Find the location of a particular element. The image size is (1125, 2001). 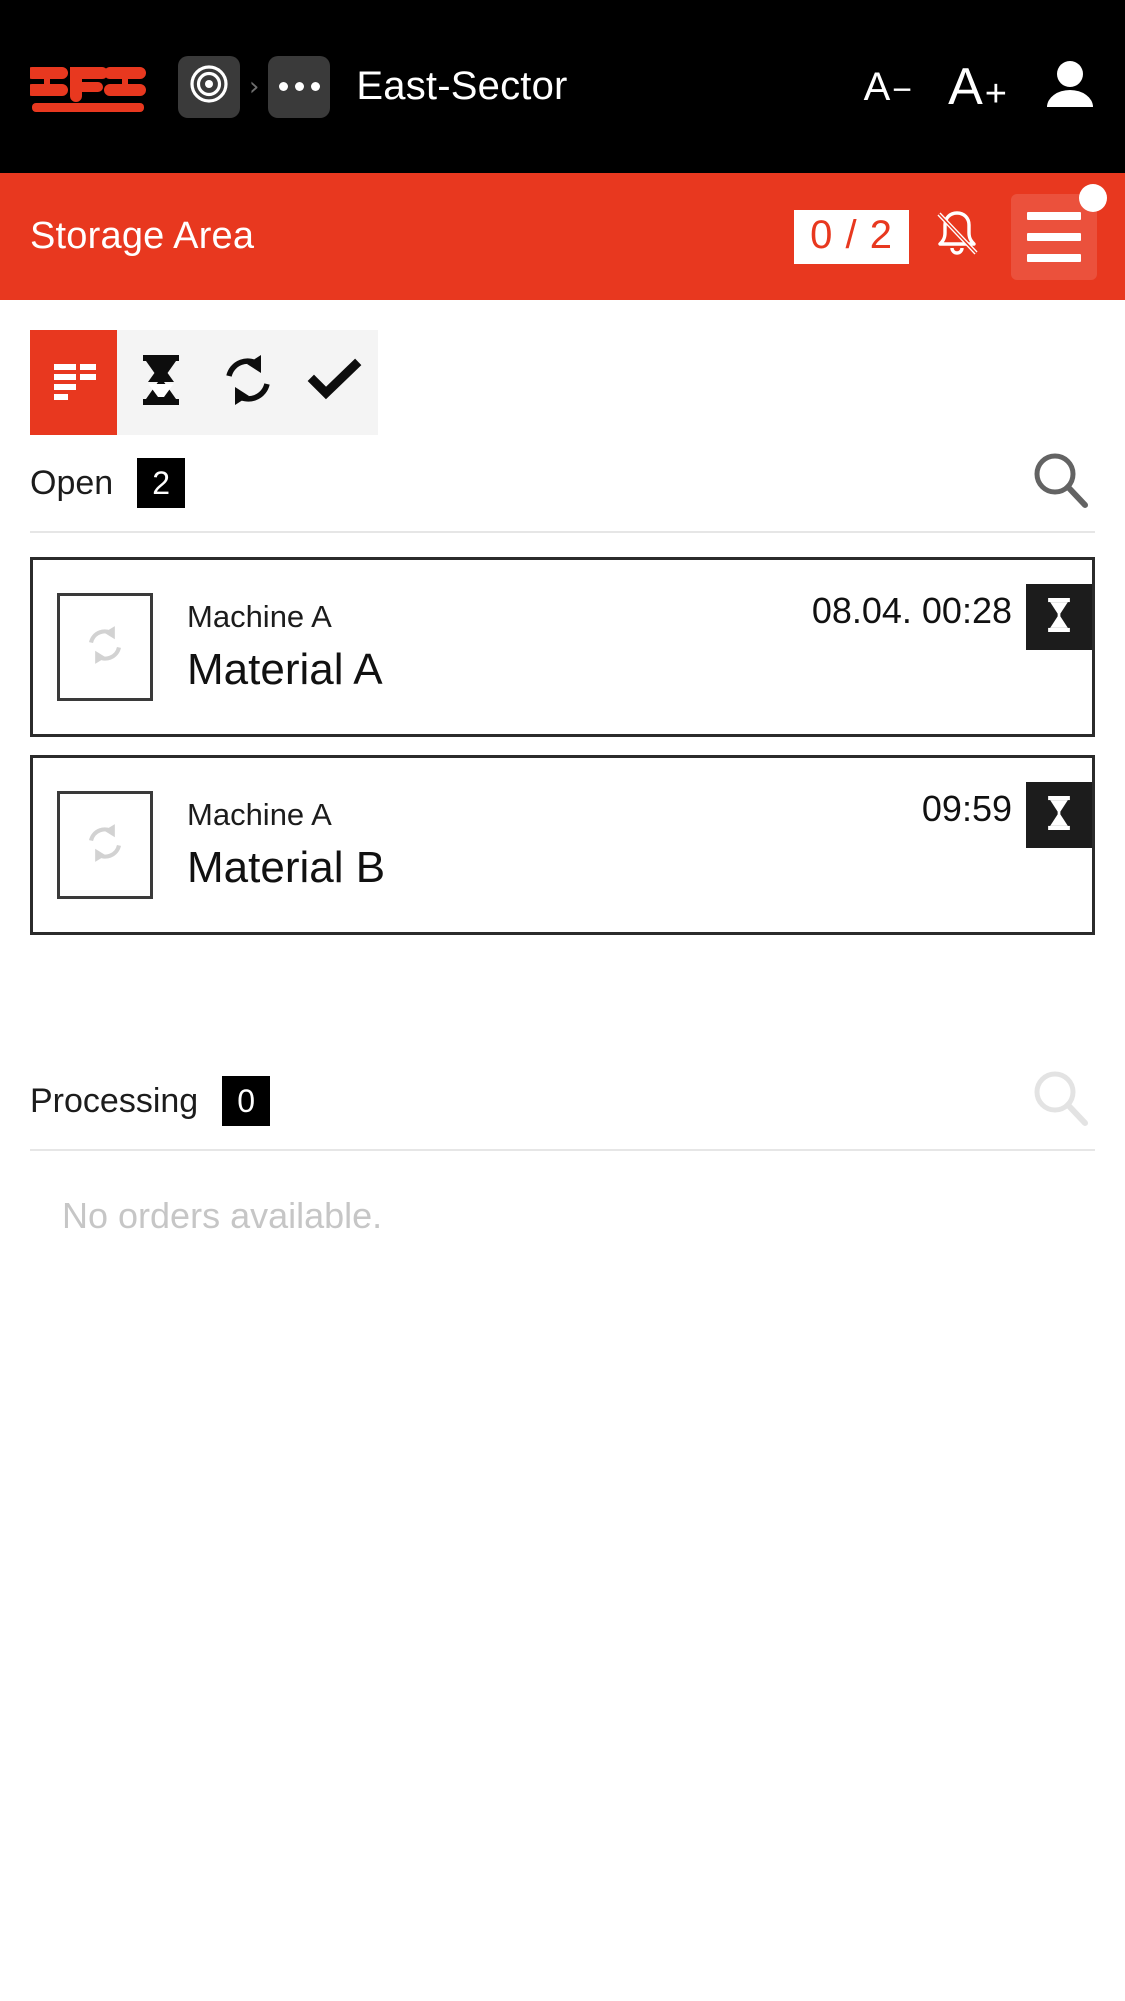

account-button is located at coordinates (1070, 87).